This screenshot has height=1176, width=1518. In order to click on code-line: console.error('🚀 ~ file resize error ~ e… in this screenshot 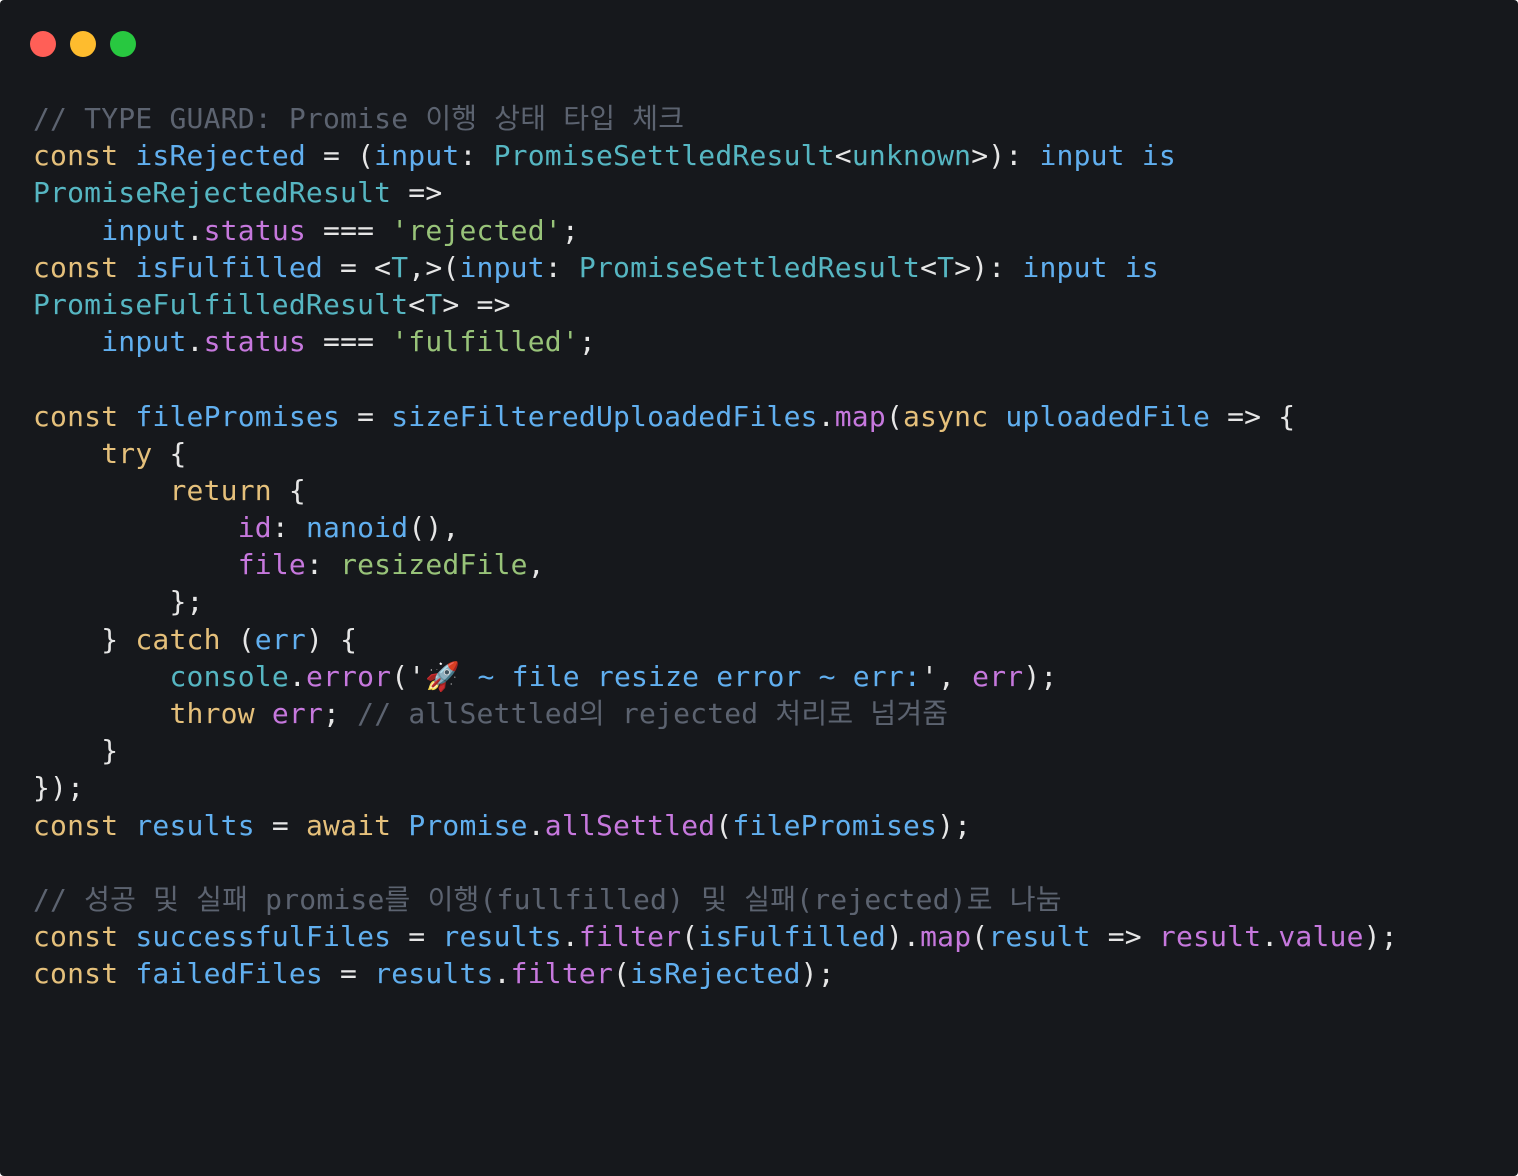, I will do `click(715, 676)`.